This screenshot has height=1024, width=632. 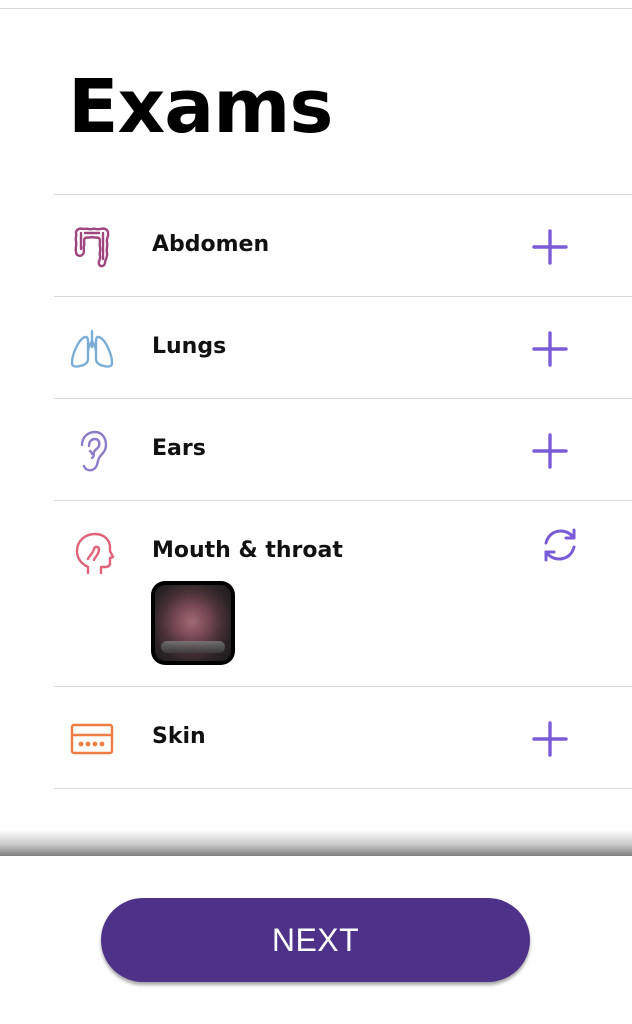 What do you see at coordinates (316, 843) in the screenshot?
I see `footer-shadow` at bounding box center [316, 843].